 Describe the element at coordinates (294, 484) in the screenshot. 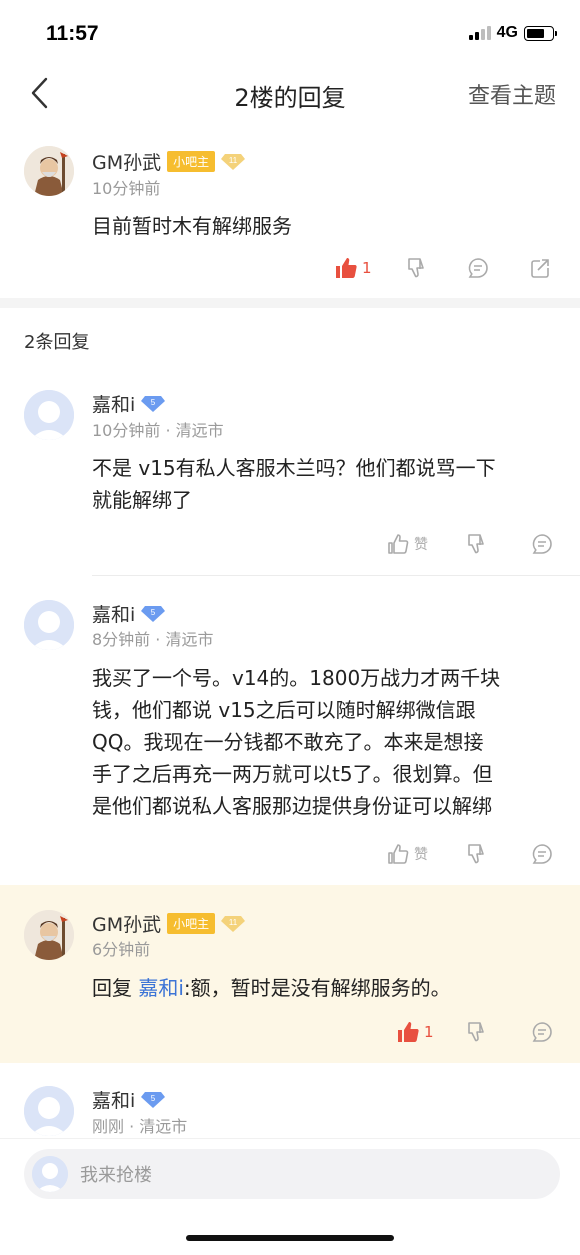

I see `reply-text: 不是 v15有私人客服木兰吗？他们都说骂一下 就能解绑了` at that location.